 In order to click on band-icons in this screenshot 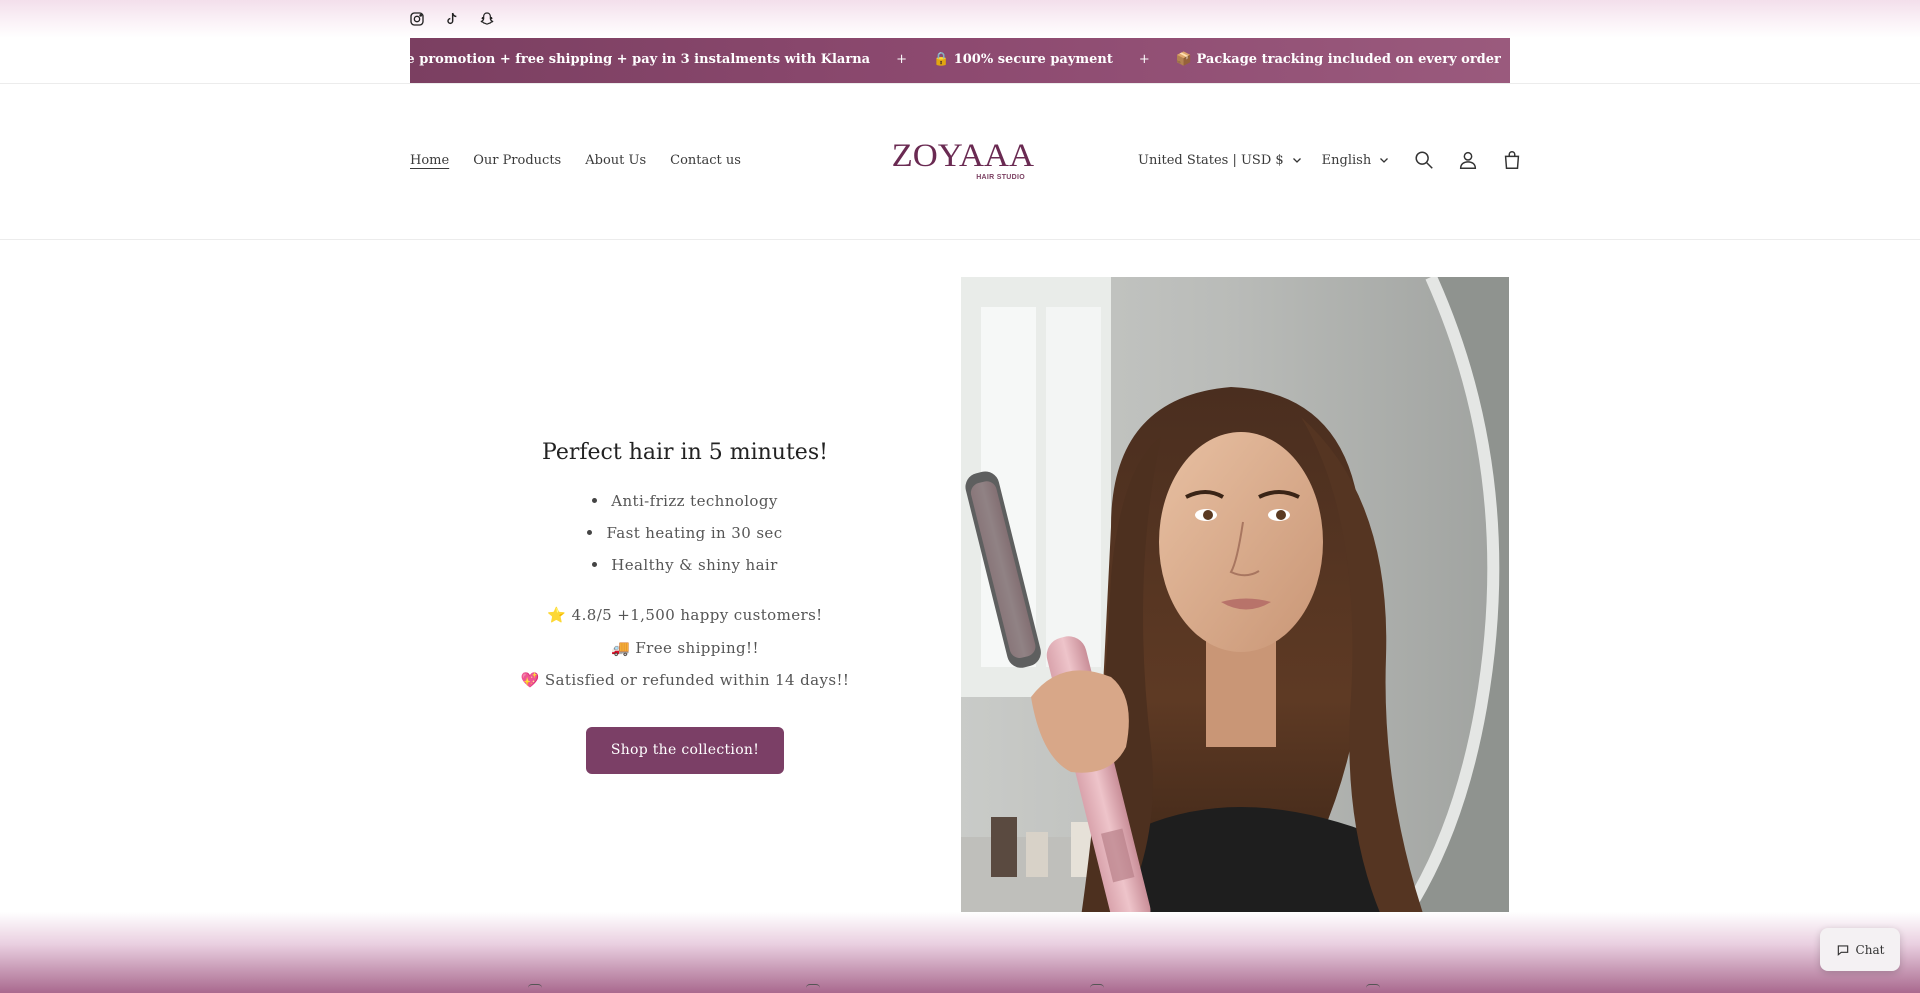, I will do `click(960, 988)`.